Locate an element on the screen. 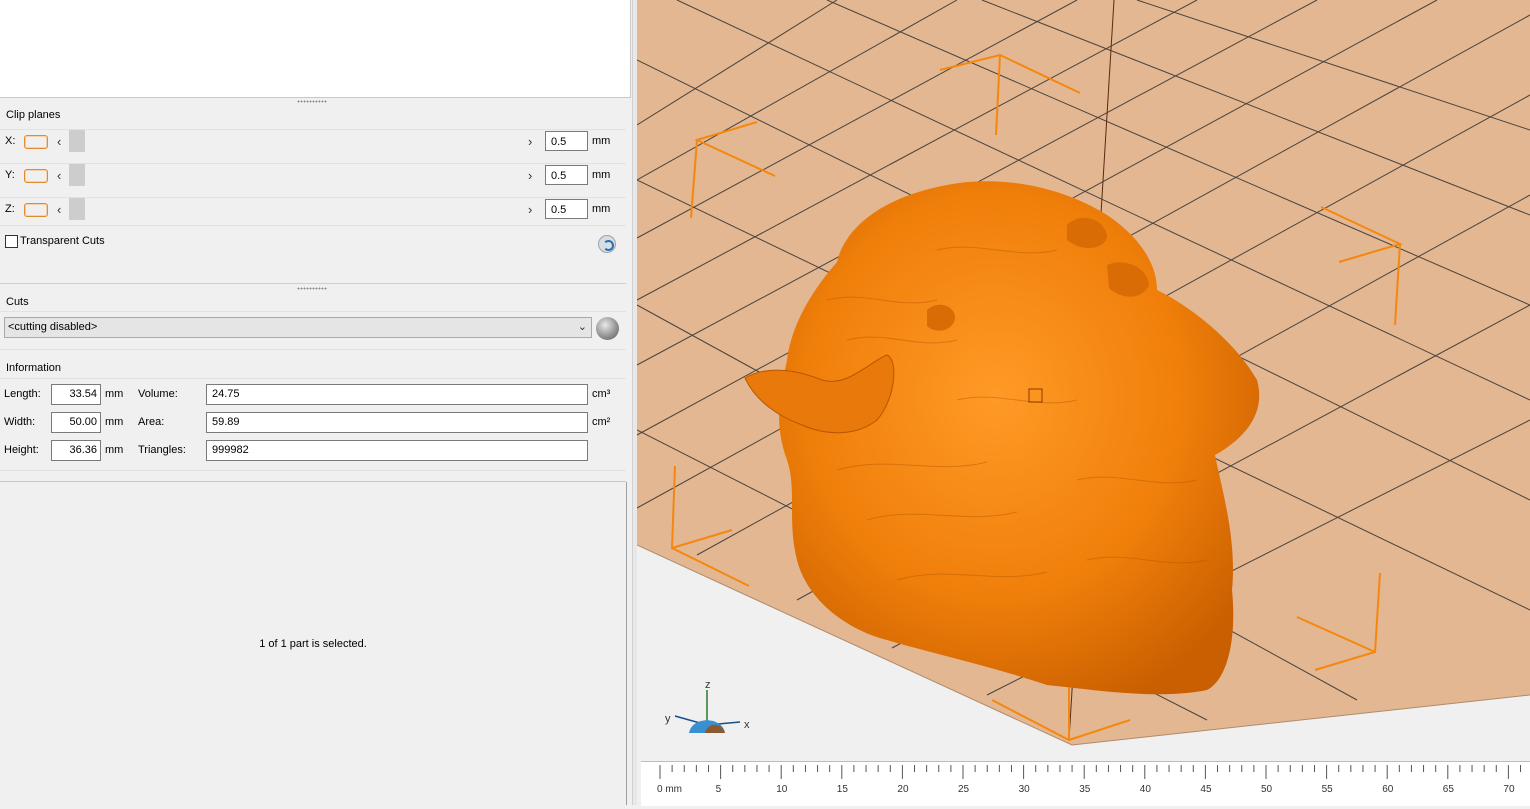 The width and height of the screenshot is (1530, 809). clip-y-unit: mm is located at coordinates (601, 175).